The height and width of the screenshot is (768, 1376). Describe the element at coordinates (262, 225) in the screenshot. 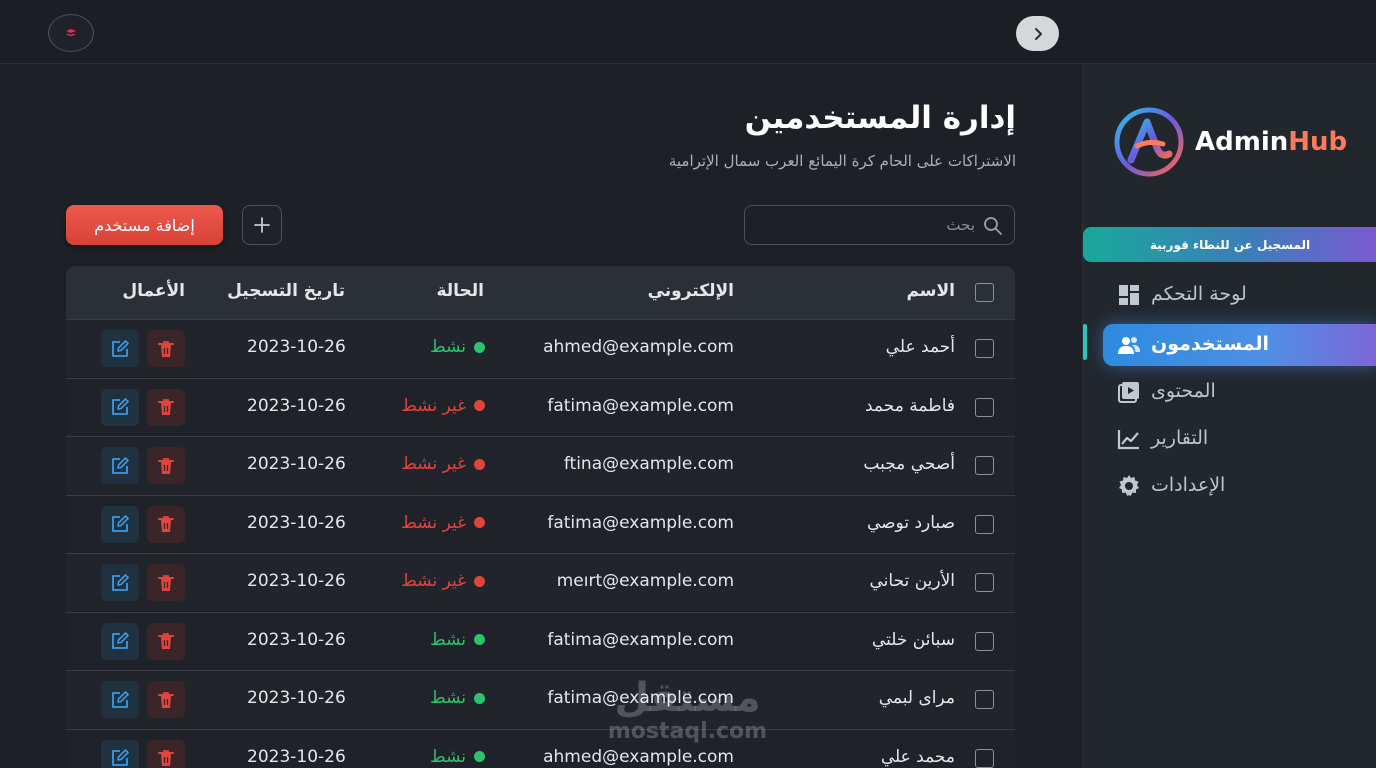

I see `add-button` at that location.